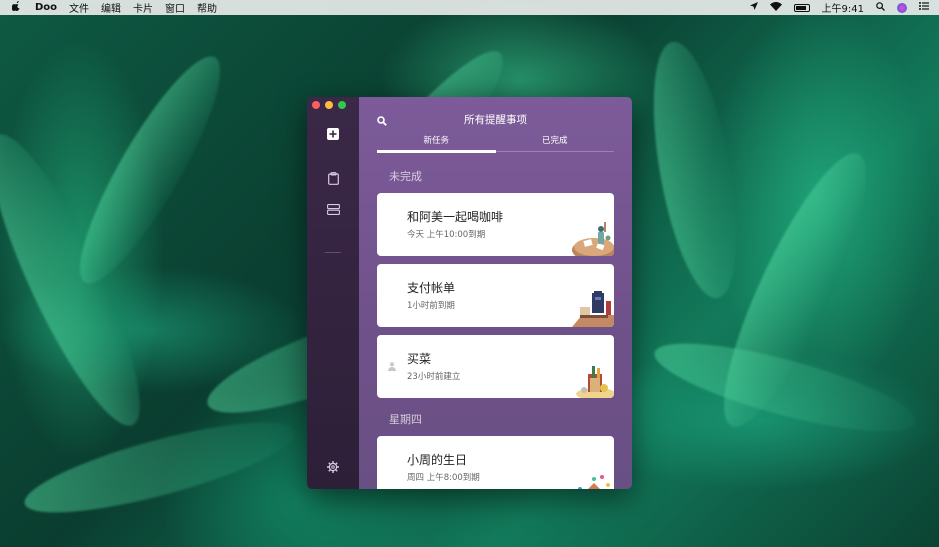 This screenshot has height=547, width=939. What do you see at coordinates (495, 295) in the screenshot?
I see `task-card: 支付帐单 1小时前到期` at bounding box center [495, 295].